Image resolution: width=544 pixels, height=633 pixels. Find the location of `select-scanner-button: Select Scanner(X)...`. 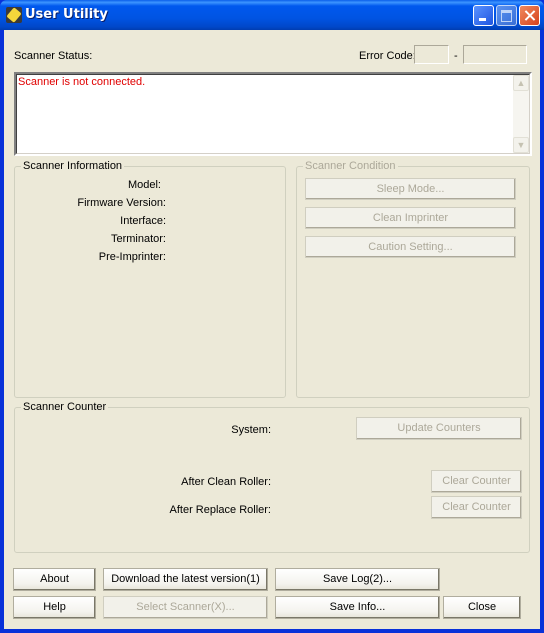

select-scanner-button: Select Scanner(X)... is located at coordinates (185, 607).